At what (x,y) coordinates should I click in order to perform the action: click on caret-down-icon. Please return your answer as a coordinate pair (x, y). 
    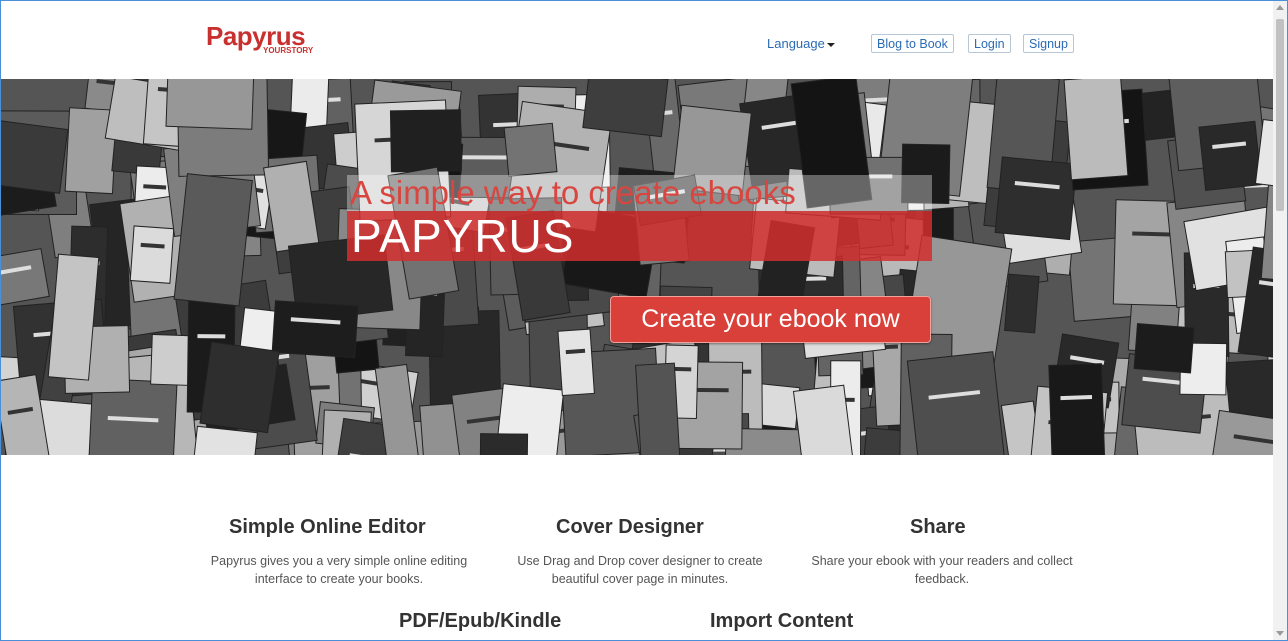
    Looking at the image, I should click on (830, 44).